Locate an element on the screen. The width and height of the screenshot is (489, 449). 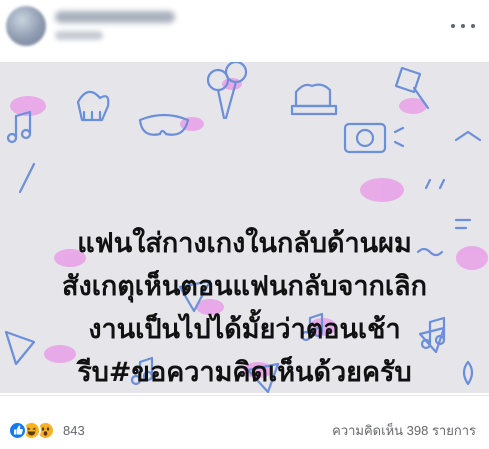
post-text-line: สังเกตุเห็นตอนแฟนกลับจากเลิก is located at coordinates (244, 286).